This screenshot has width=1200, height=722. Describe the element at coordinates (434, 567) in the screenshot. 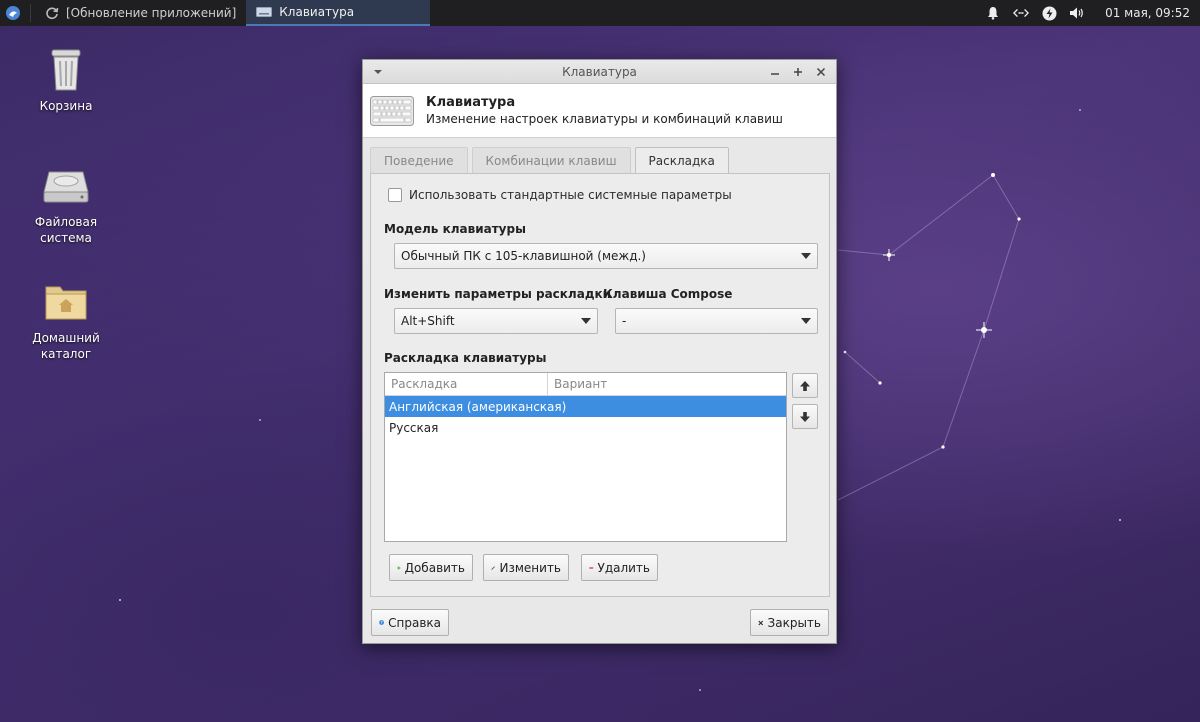

I see `add-button-label: Добавить` at that location.